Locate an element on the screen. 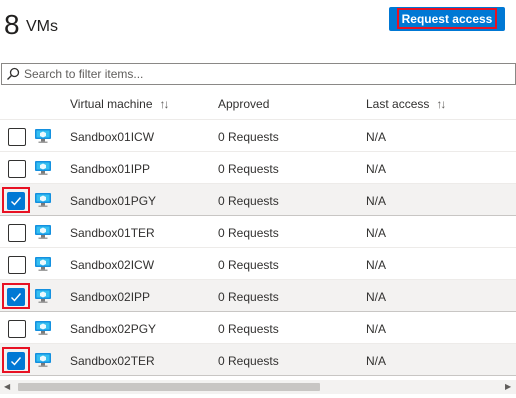 Image resolution: width=516 pixels, height=398 pixels. column-header-approved: Approved is located at coordinates (243, 104).